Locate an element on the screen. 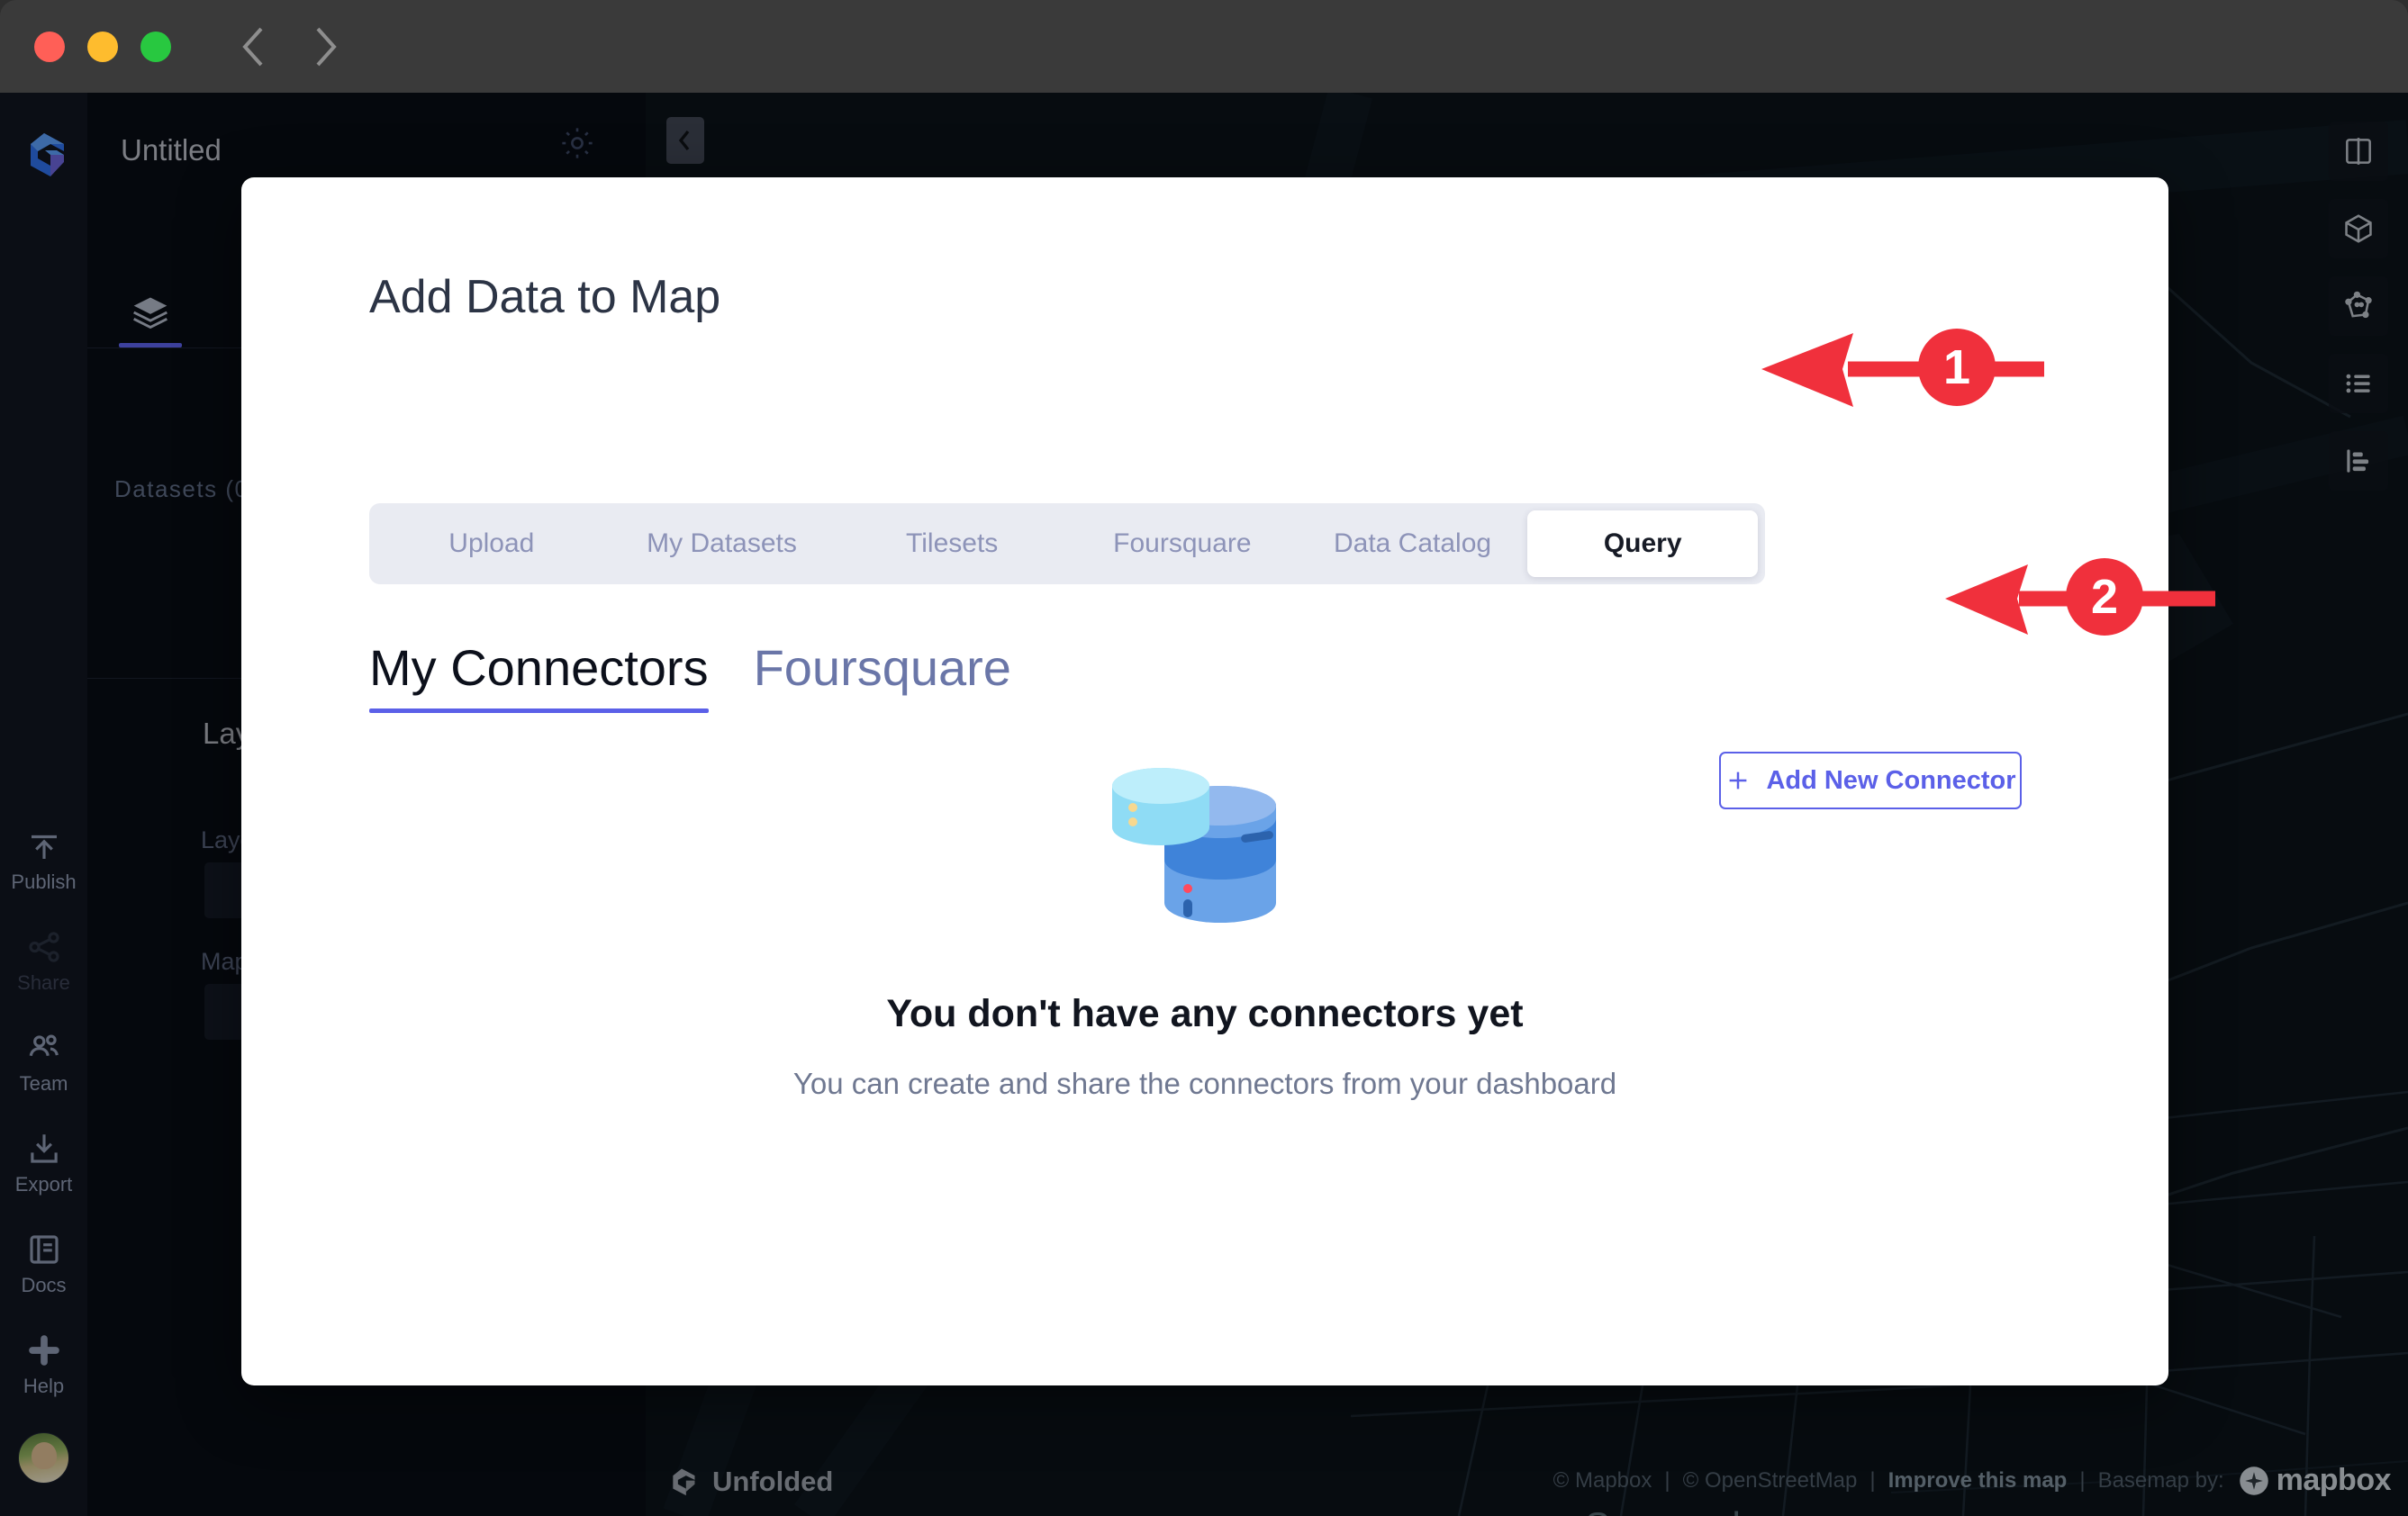 The height and width of the screenshot is (1516, 2408). empty-state-title: You don't have any connectors yet is located at coordinates (1205, 1014).